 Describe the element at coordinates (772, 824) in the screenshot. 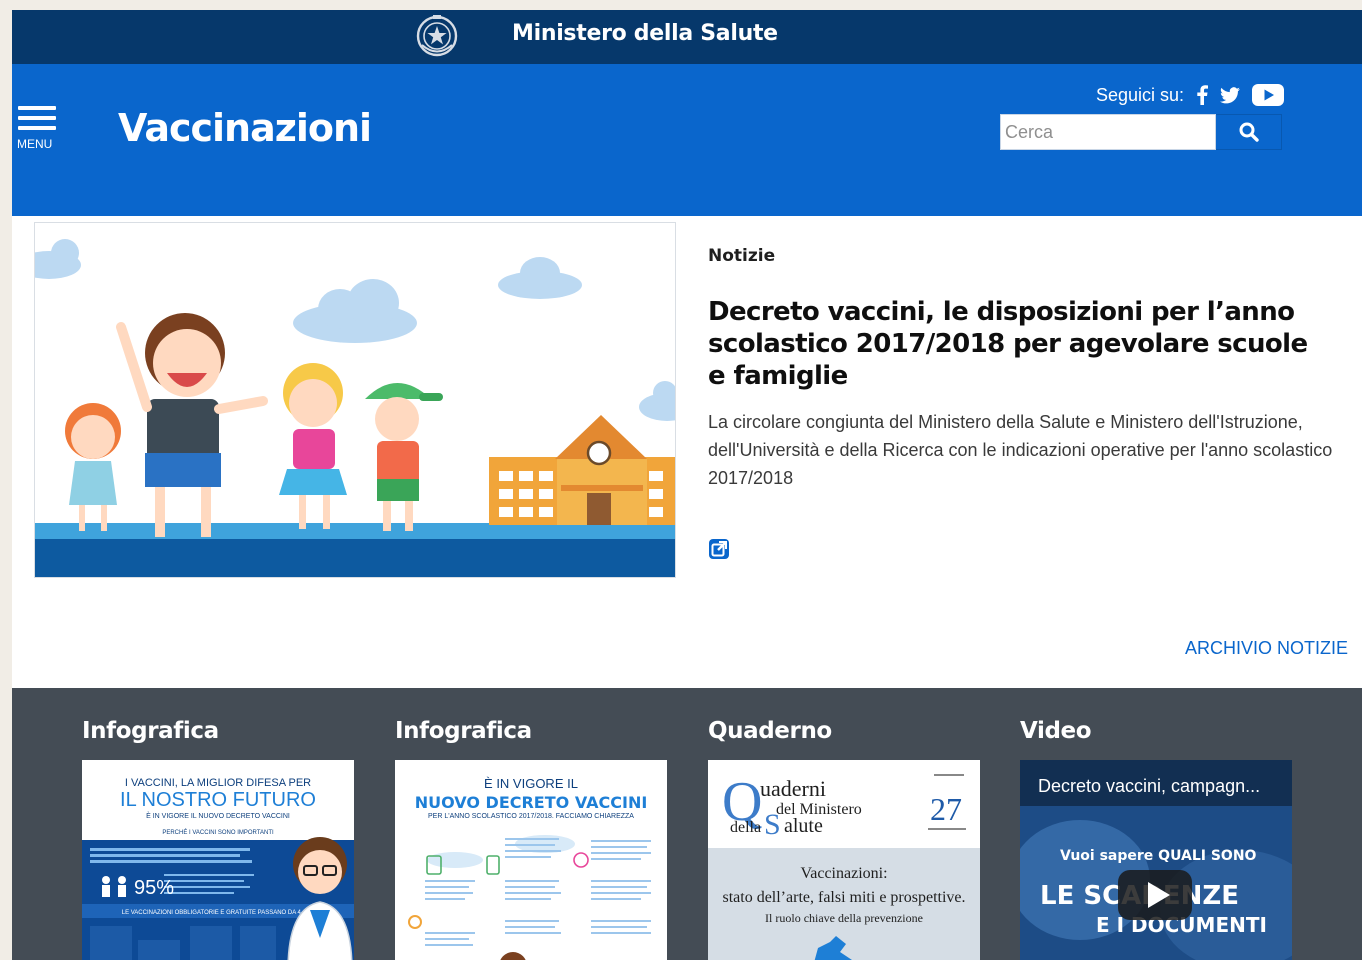

I see `svg-text: S` at that location.